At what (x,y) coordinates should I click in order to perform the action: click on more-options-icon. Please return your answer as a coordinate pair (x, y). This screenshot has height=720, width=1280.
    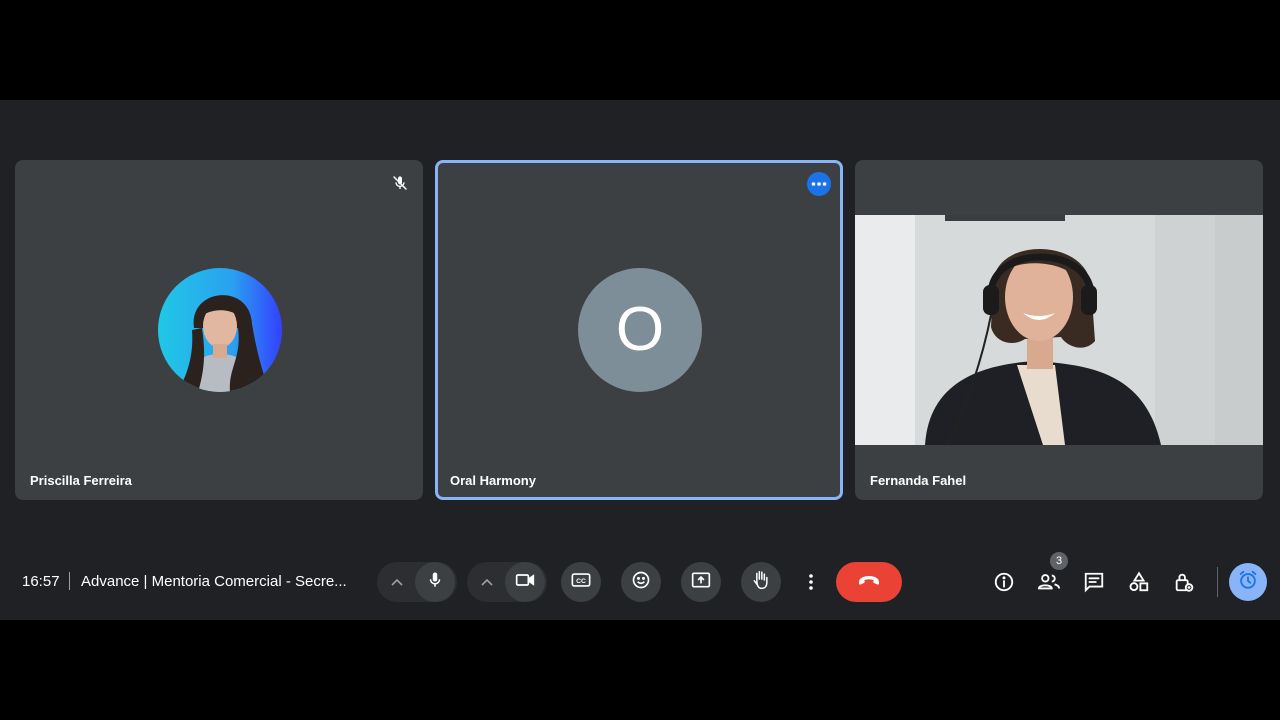
    Looking at the image, I should click on (819, 184).